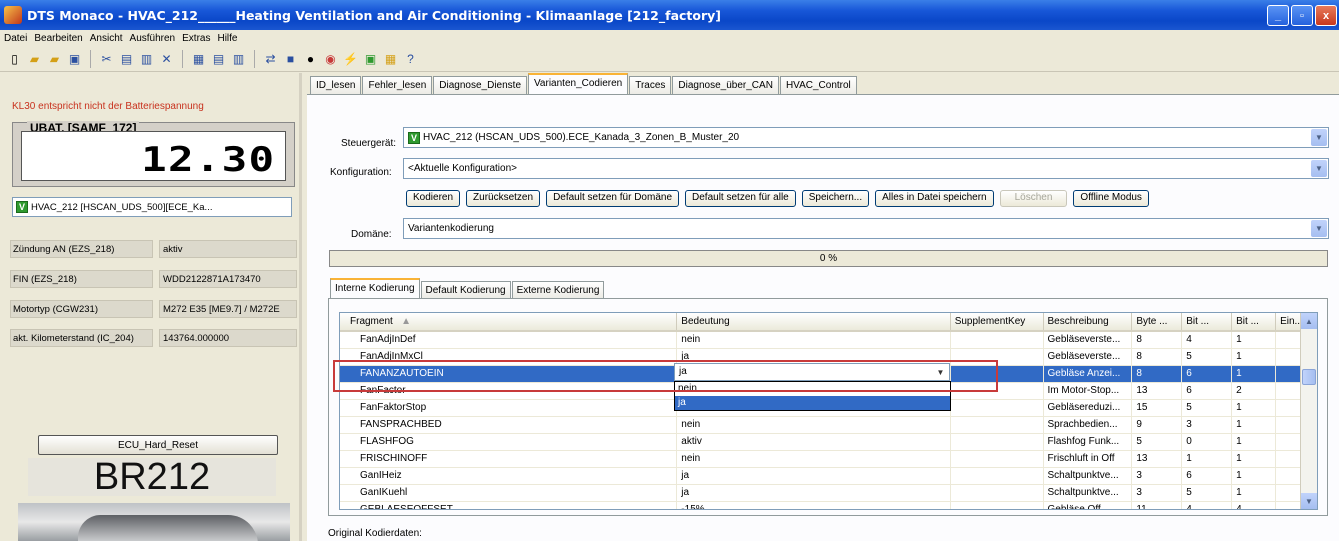  Describe the element at coordinates (81, 279) in the screenshot. I see `info-label: FIN (EZS_218)` at that location.